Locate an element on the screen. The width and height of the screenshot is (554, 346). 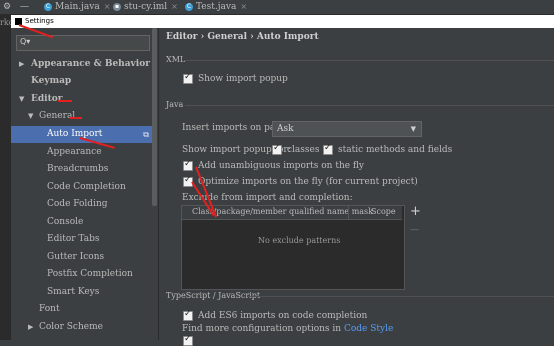
section-typescript-title: TypeScript / JavaScript is located at coordinates (213, 295).